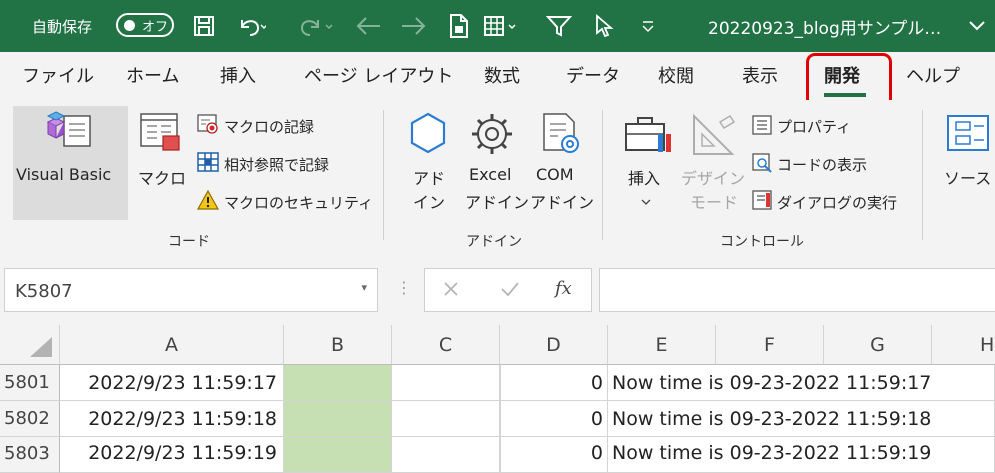 Image resolution: width=995 pixels, height=473 pixels. I want to click on column-header-d: D, so click(554, 345).